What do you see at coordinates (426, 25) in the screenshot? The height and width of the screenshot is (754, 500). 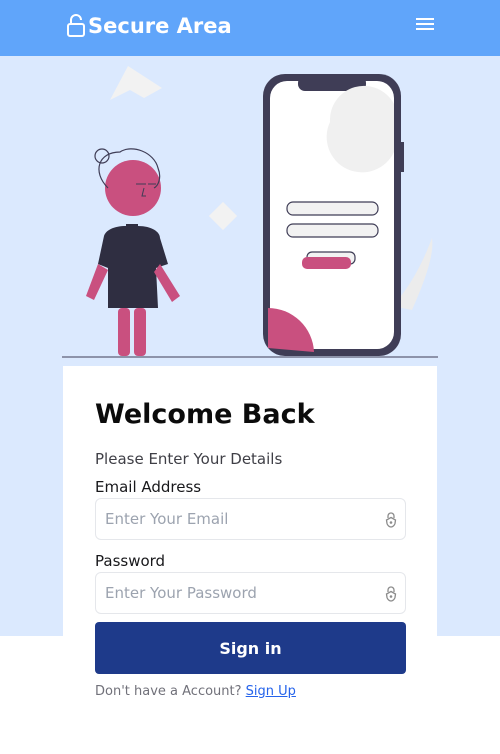 I see `hamburger-menu-icon` at bounding box center [426, 25].